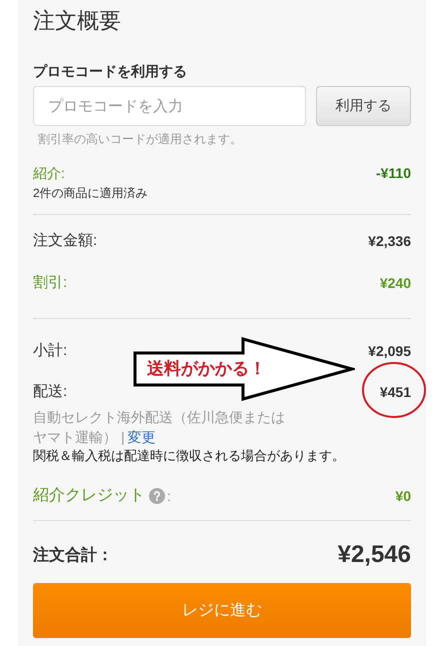 This screenshot has height=646, width=437. Describe the element at coordinates (403, 496) in the screenshot. I see `credit-amount: ¥0` at that location.